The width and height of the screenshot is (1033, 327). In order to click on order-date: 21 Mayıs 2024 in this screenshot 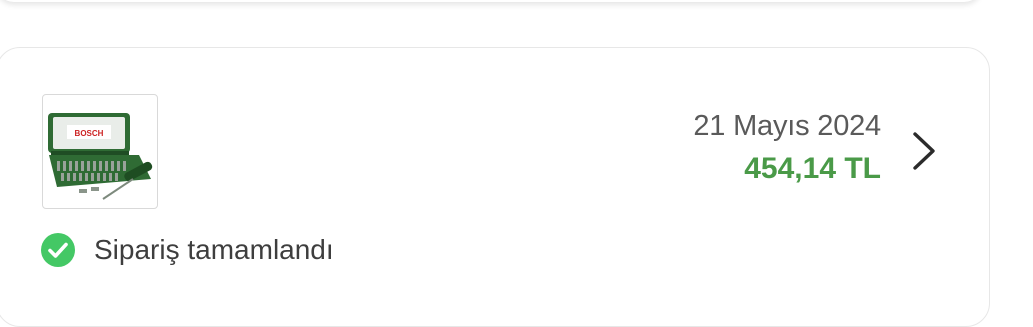, I will do `click(787, 126)`.